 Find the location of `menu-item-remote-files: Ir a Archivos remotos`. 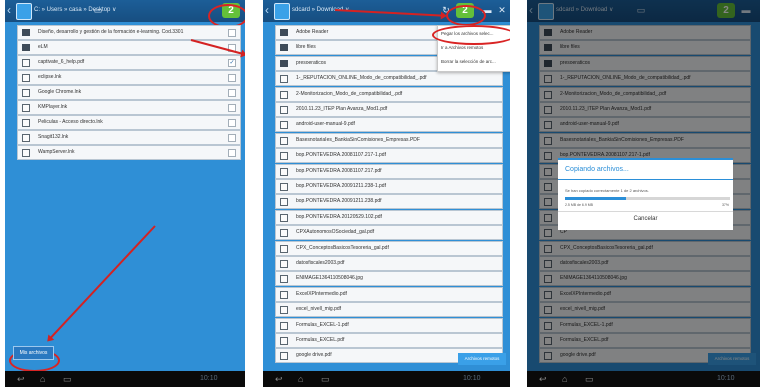

menu-item-remote-files: Ir a Archivos remotos is located at coordinates (462, 47).